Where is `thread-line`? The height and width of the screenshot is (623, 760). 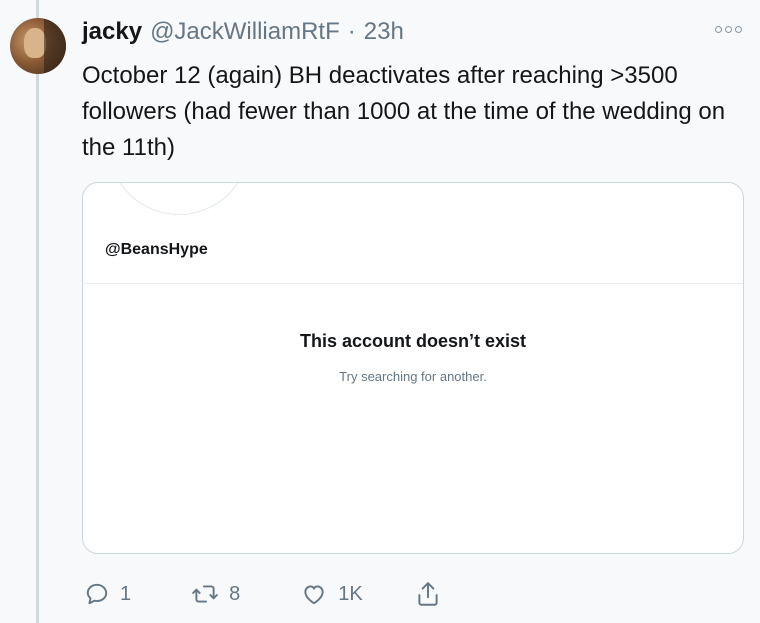 thread-line is located at coordinates (37, 311).